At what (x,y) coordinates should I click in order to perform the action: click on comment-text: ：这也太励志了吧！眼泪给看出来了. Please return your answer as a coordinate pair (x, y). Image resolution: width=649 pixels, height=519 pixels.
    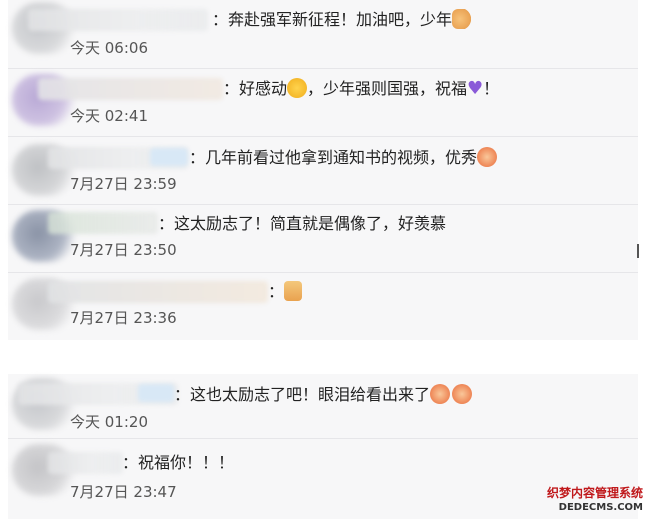
    Looking at the image, I should click on (323, 395).